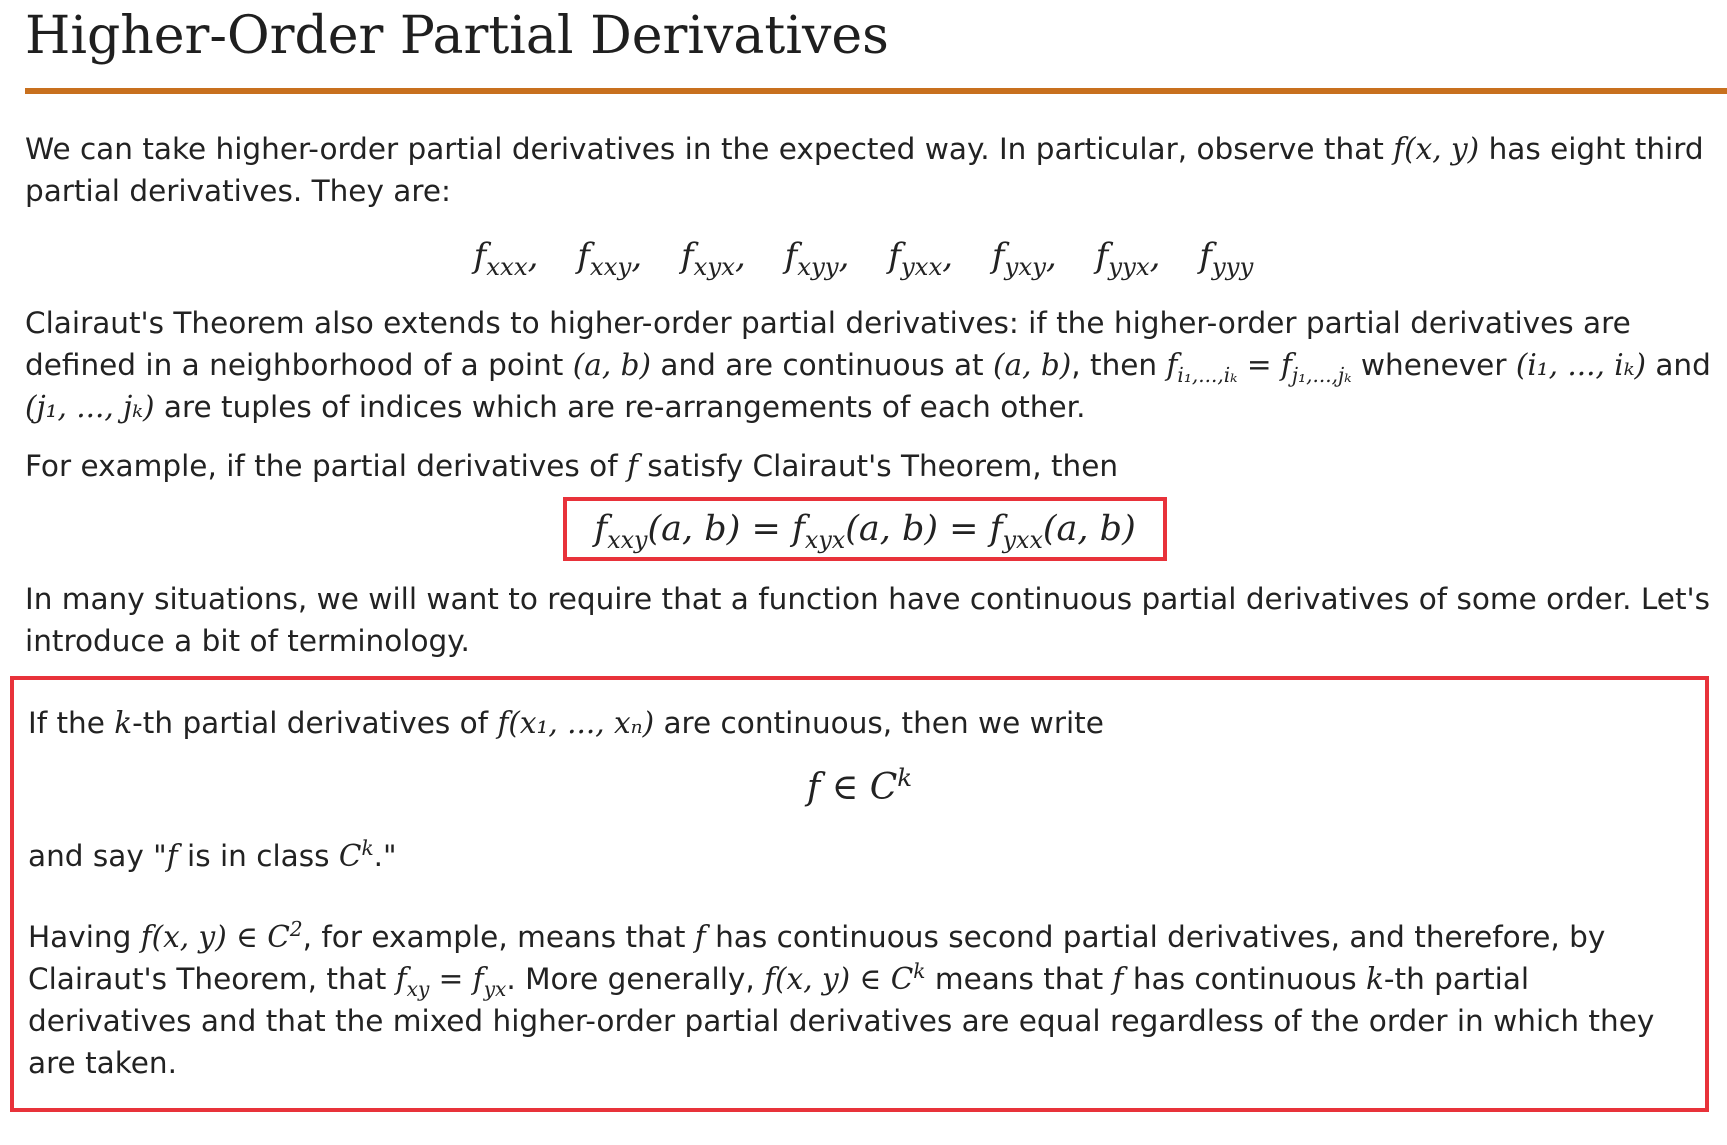 The height and width of the screenshot is (1145, 1727). I want to click on derivative-term: fxxx,, so click(506, 258).